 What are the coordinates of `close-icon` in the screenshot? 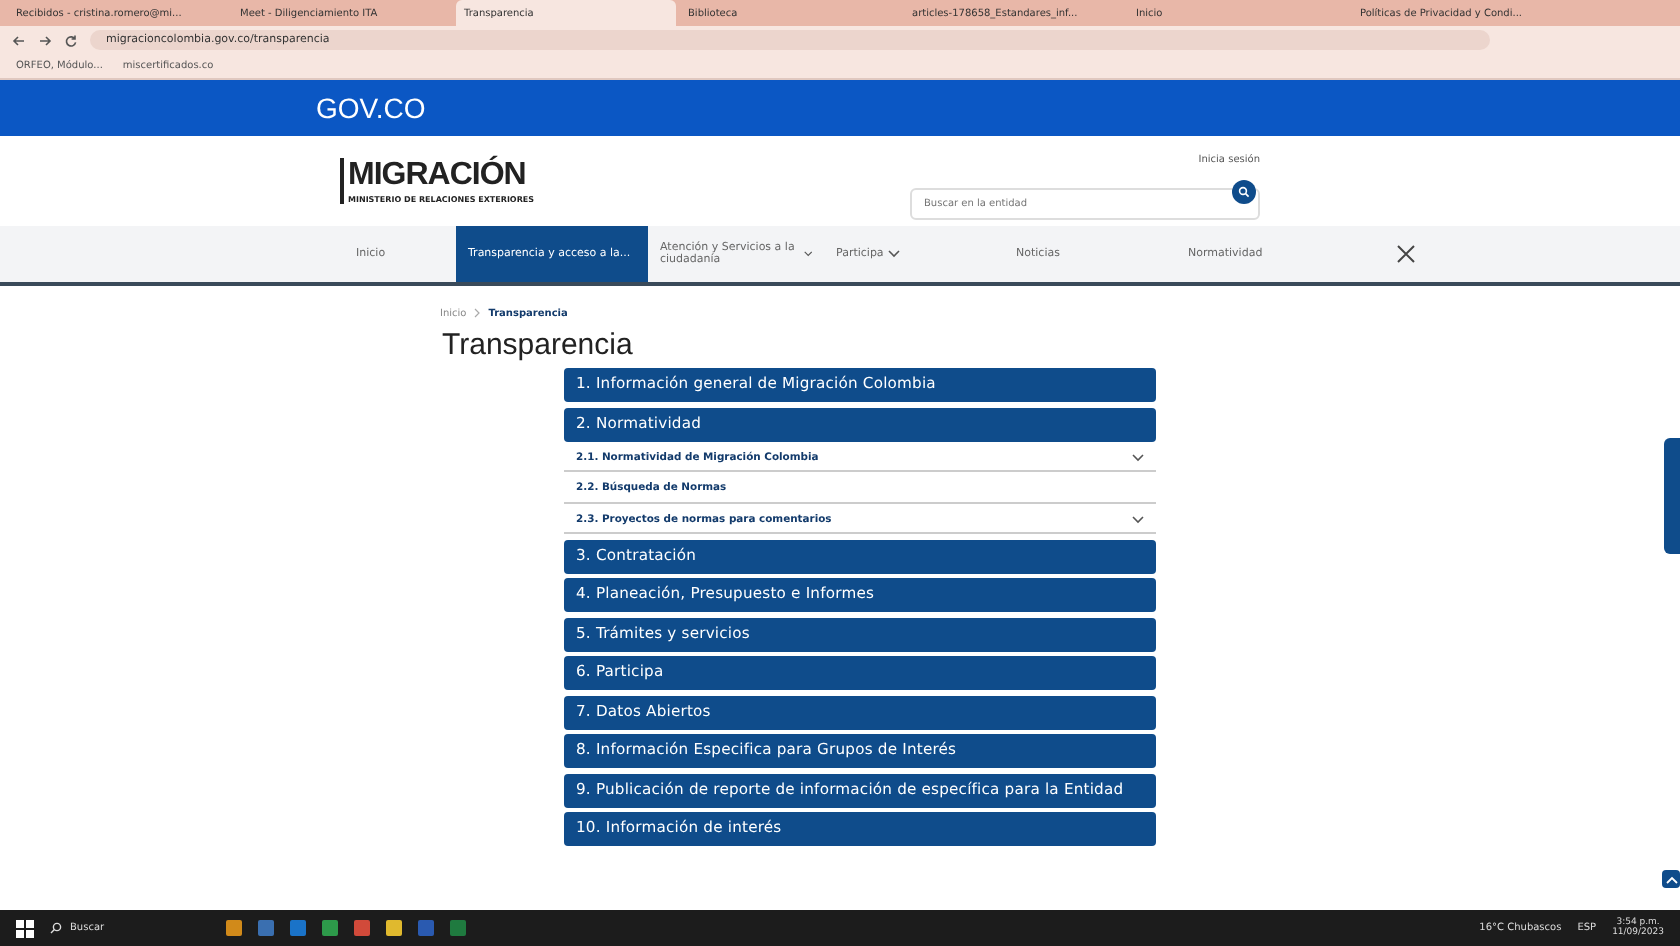 It's located at (1406, 254).